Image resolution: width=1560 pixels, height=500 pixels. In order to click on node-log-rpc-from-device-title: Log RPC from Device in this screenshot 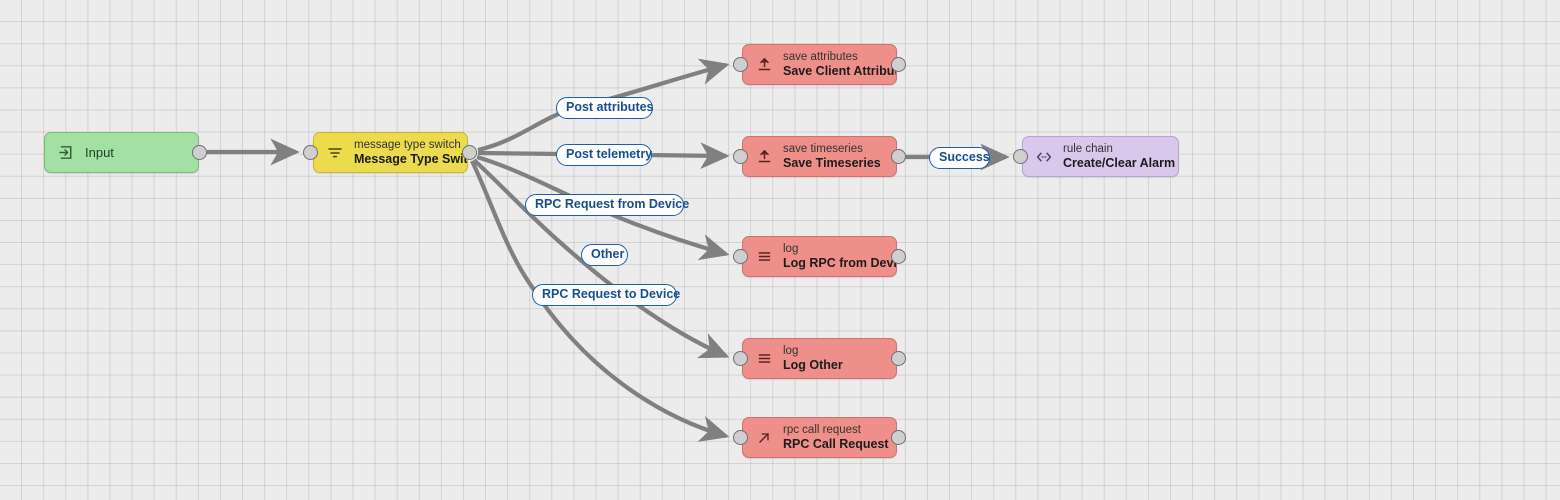, I will do `click(839, 262)`.